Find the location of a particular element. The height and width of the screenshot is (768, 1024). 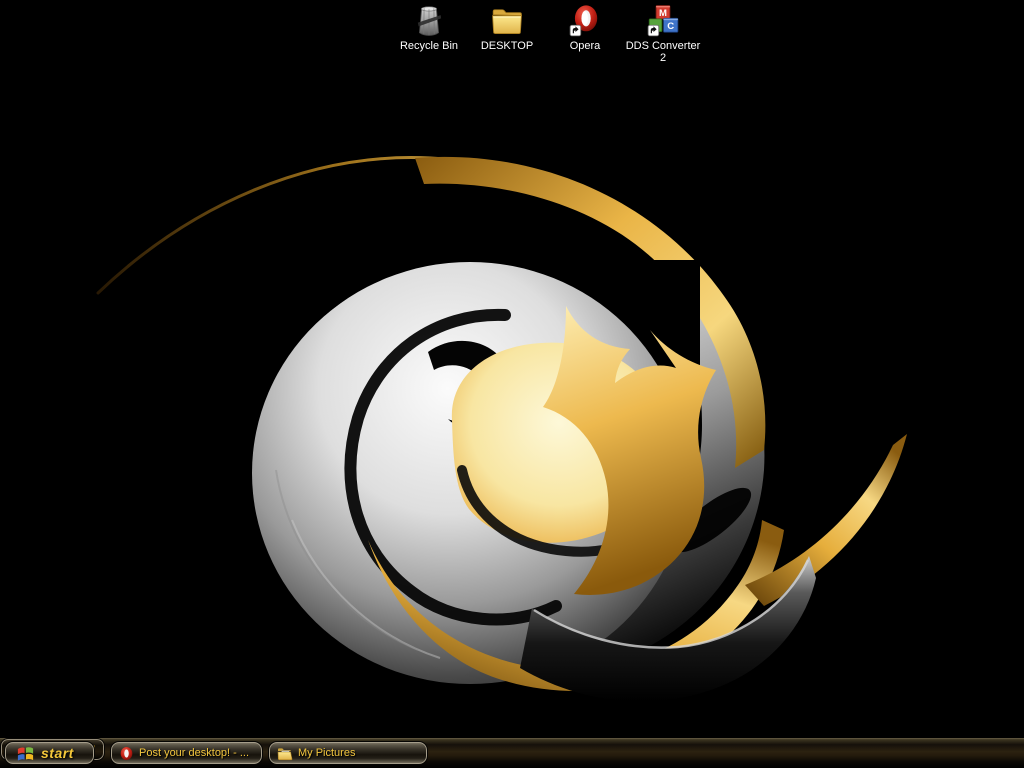

desktop-icon-dds-converter: M C DDS Converter 2 is located at coordinates (663, 34).